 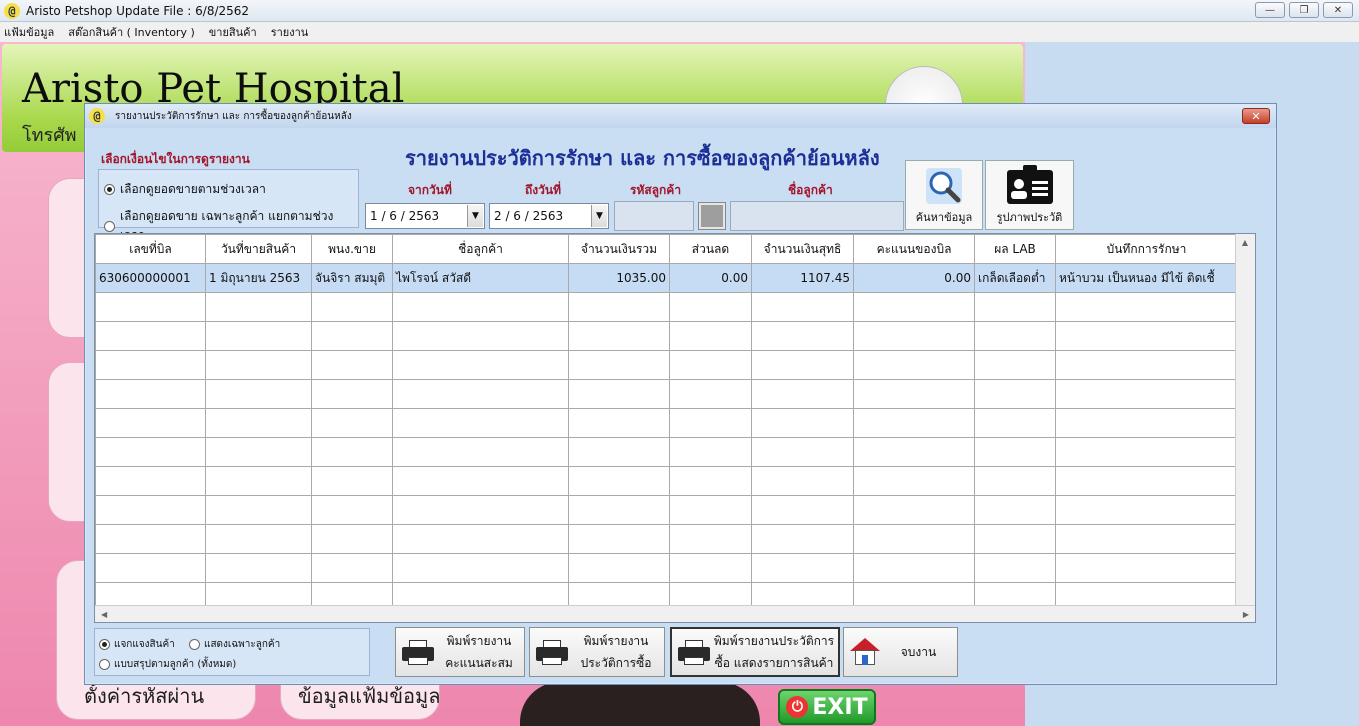 What do you see at coordinates (1245, 242) in the screenshot?
I see `scroll-up-icon: ▲` at bounding box center [1245, 242].